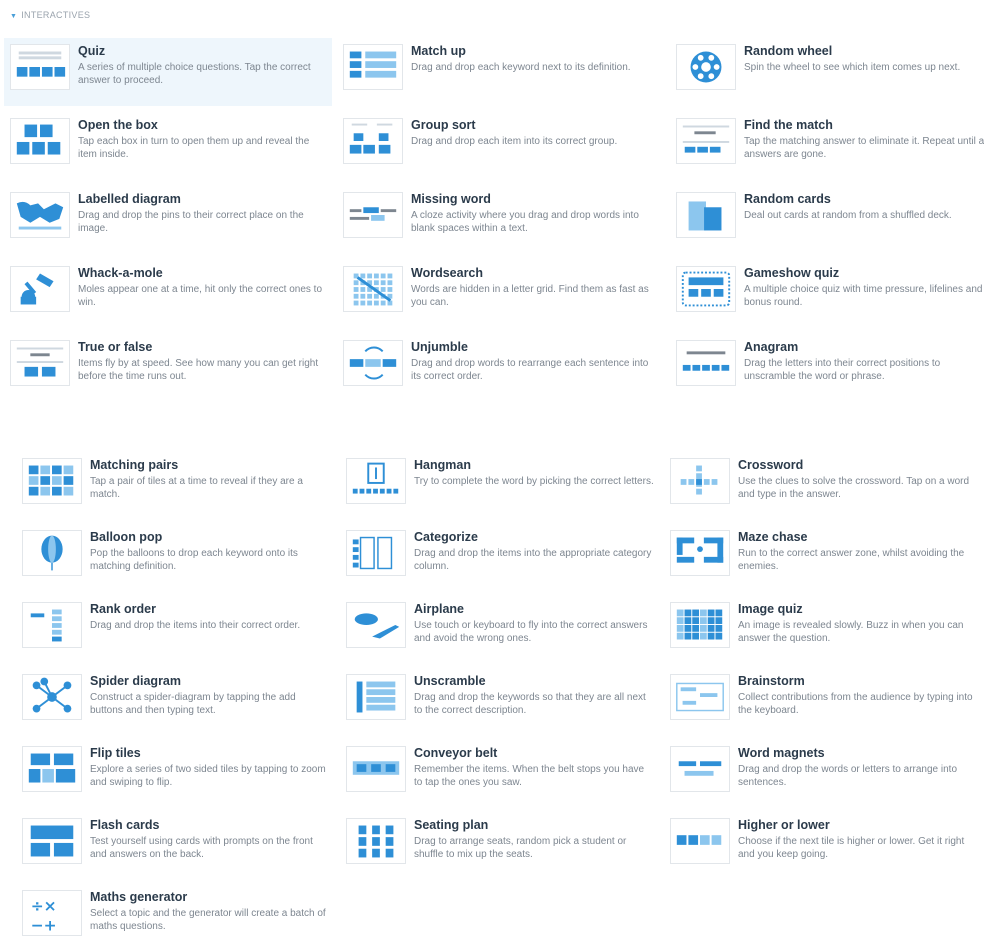 The width and height of the screenshot is (984, 950). Describe the element at coordinates (781, 753) in the screenshot. I see `template-title: Word magnets` at that location.